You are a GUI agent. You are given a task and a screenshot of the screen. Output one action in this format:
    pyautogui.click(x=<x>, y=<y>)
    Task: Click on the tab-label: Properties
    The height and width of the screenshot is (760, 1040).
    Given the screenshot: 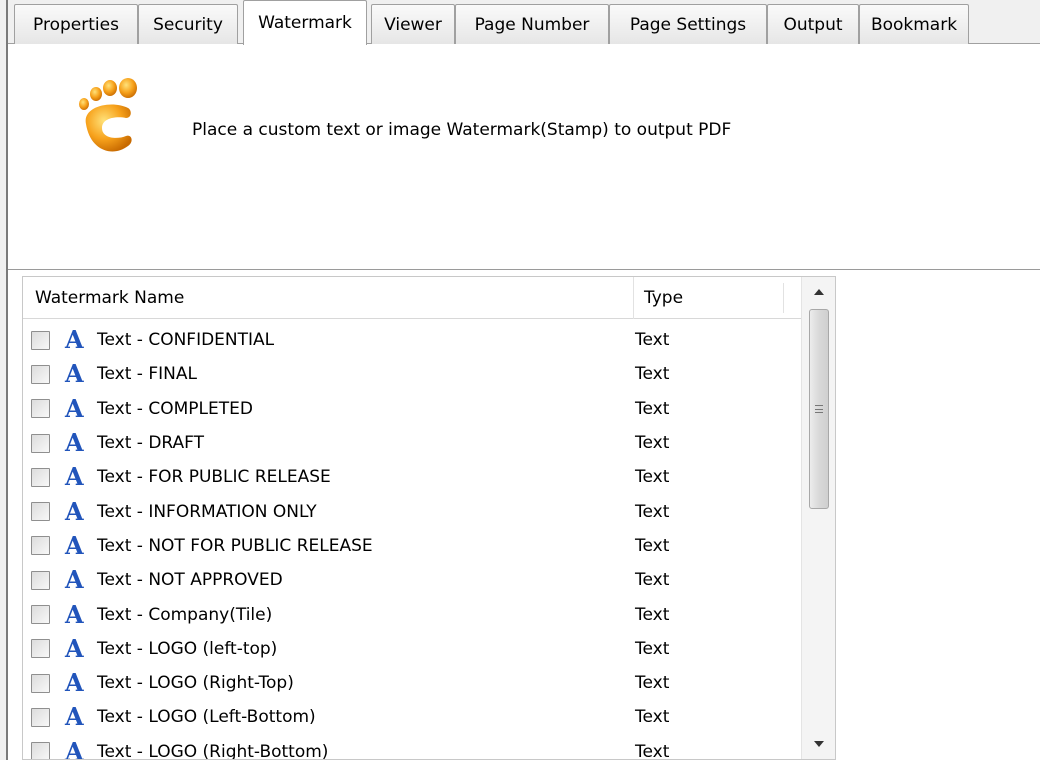 What is the action you would take?
    pyautogui.click(x=76, y=24)
    